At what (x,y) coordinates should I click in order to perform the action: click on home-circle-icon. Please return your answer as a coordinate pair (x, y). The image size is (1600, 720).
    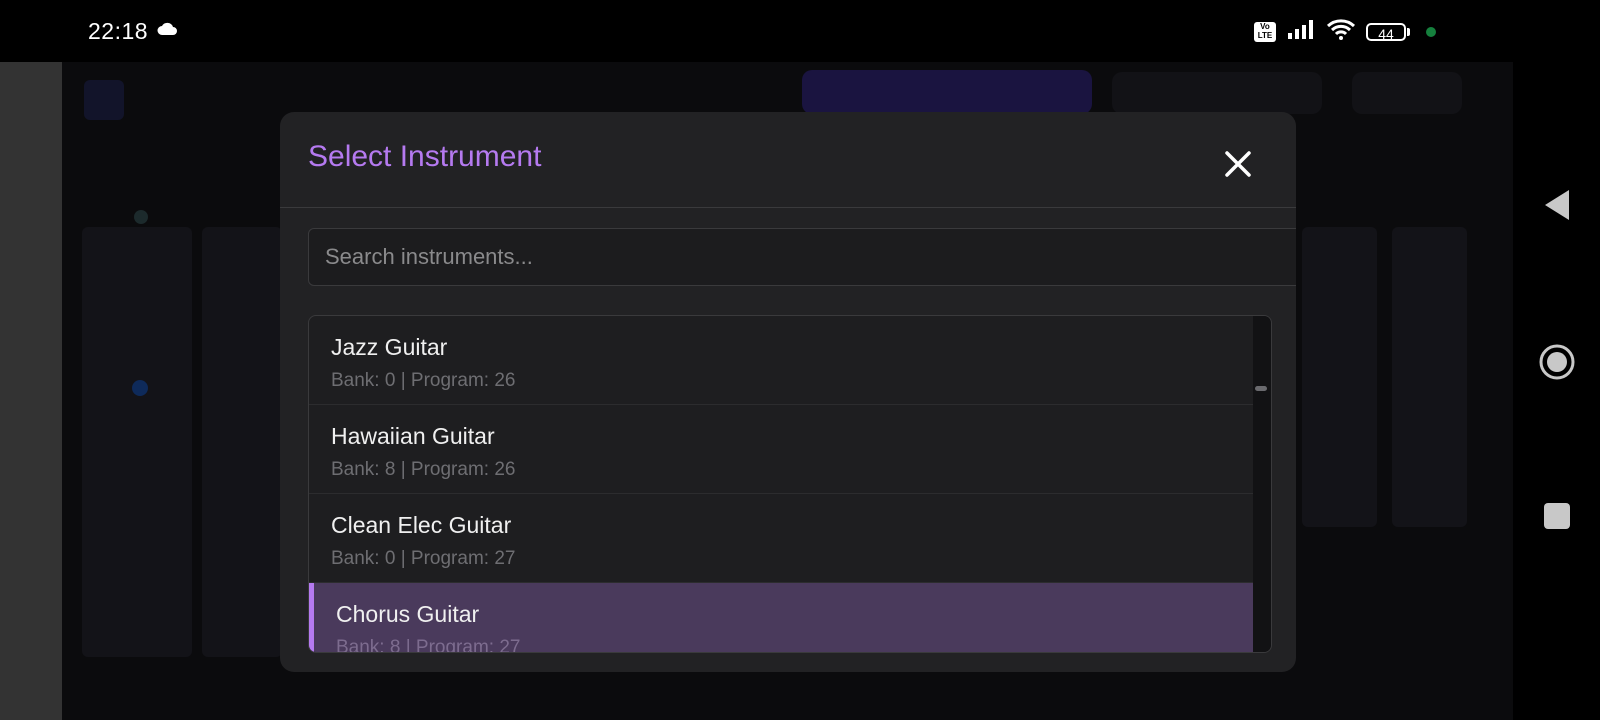
    Looking at the image, I should click on (1557, 362).